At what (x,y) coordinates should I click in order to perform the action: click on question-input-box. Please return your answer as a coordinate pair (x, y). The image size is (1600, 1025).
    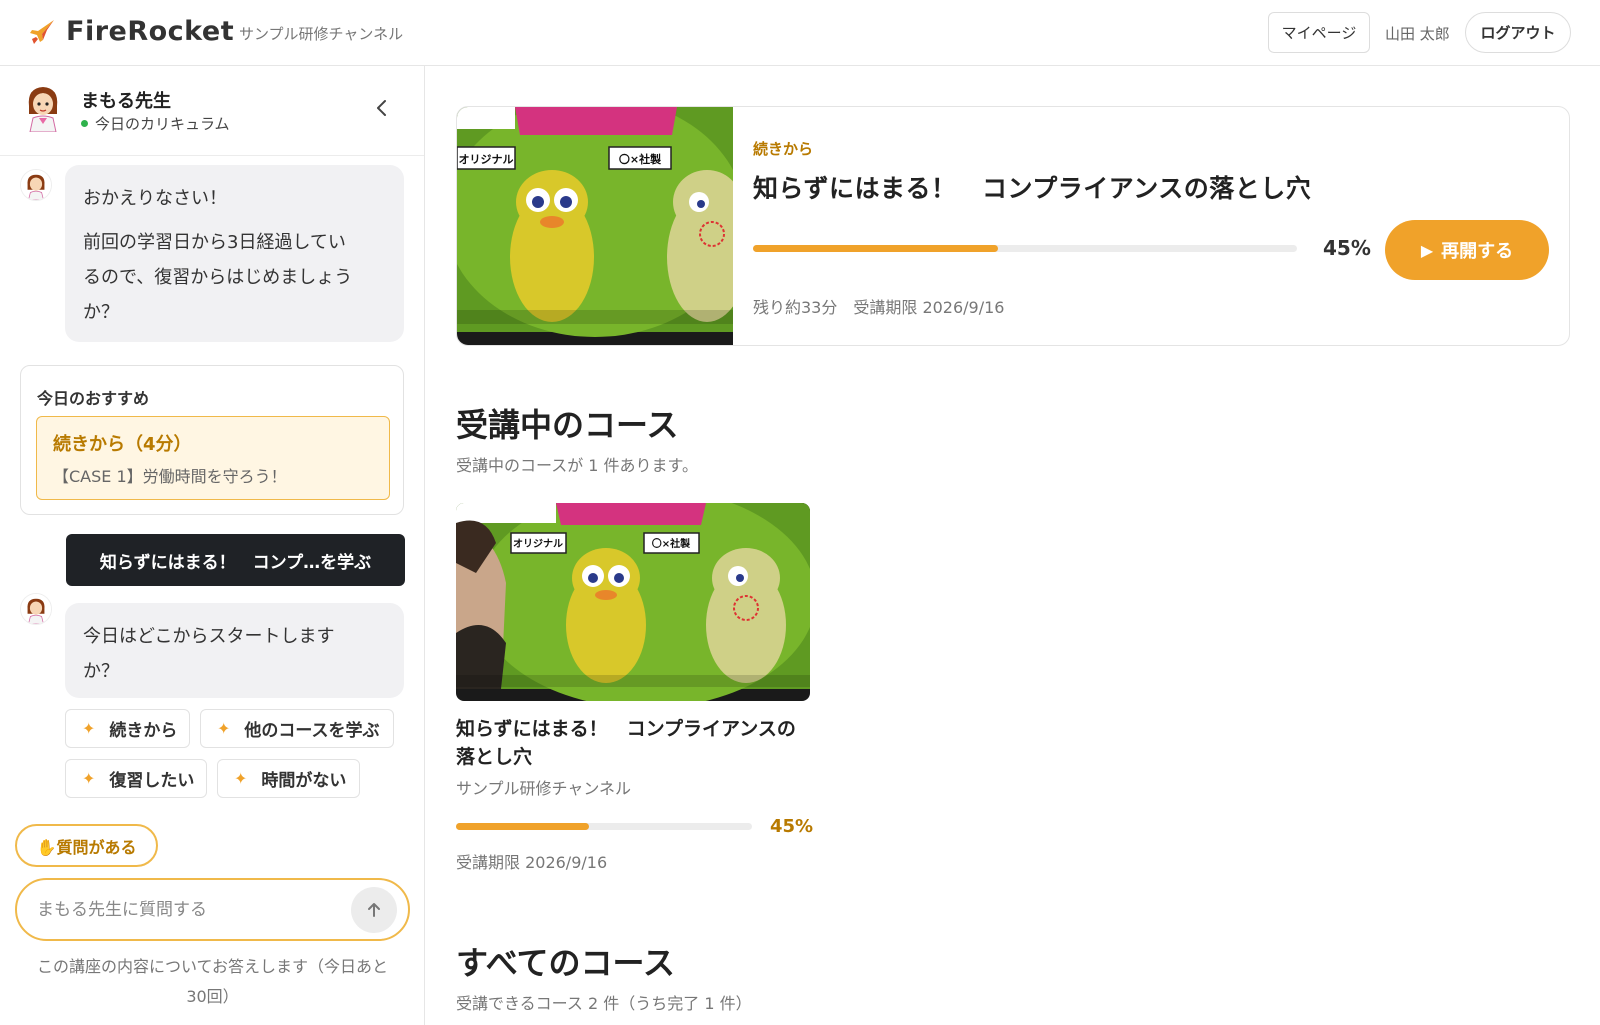
    Looking at the image, I should click on (212, 909).